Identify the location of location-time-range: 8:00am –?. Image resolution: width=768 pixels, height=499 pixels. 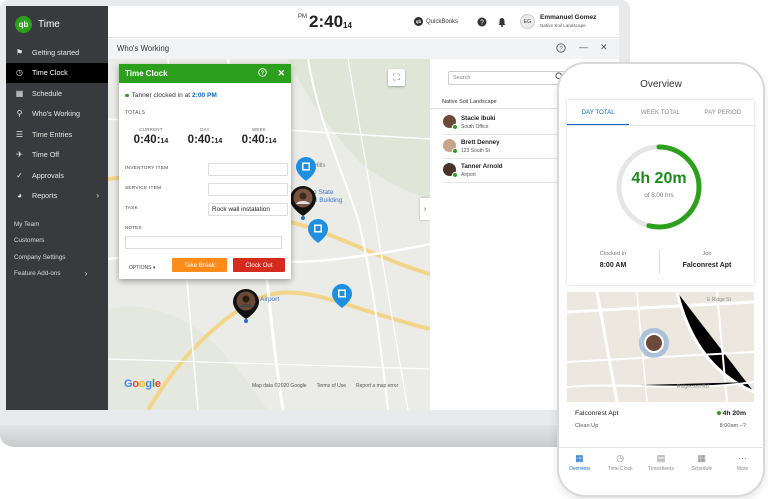
(732, 426).